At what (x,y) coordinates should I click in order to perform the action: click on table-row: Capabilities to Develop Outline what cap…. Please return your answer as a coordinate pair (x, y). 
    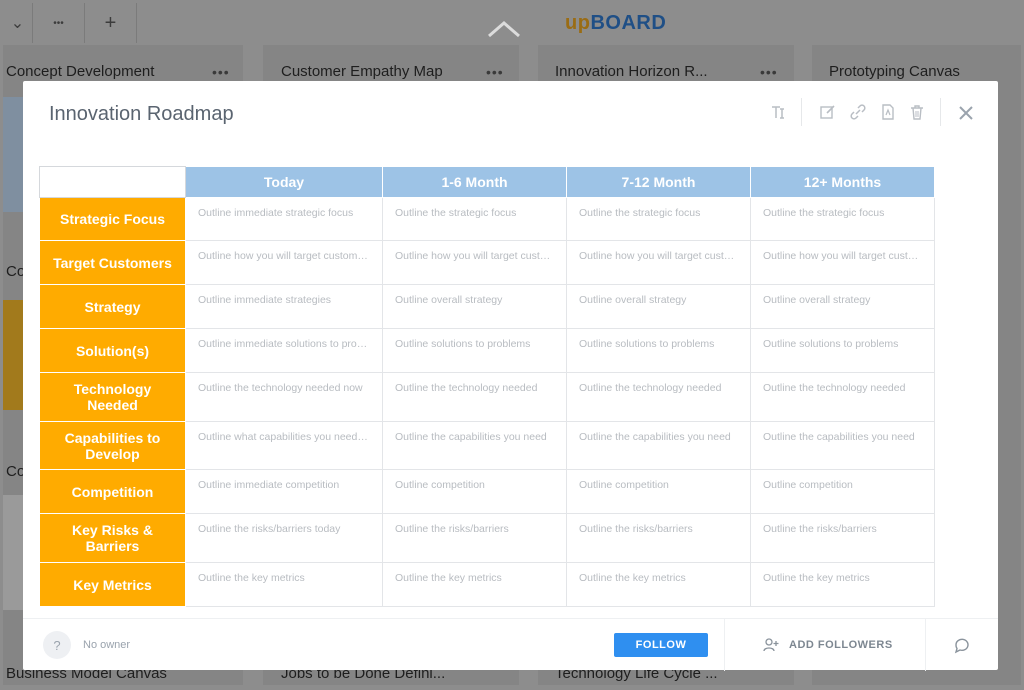
    Looking at the image, I should click on (487, 445).